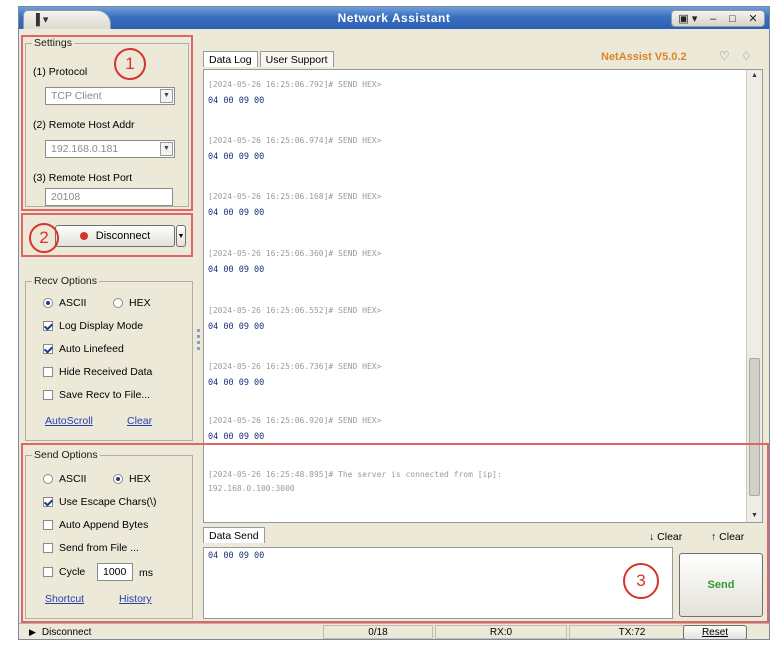 This screenshot has width=775, height=645. I want to click on host-addr-label: (2) Remote Host Addr, so click(84, 125).